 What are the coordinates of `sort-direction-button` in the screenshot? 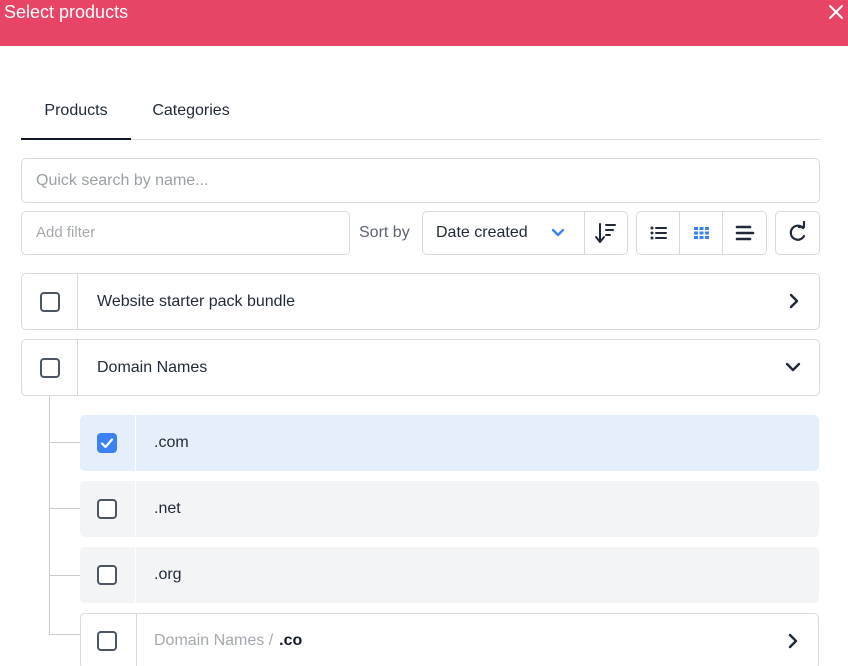 It's located at (606, 233).